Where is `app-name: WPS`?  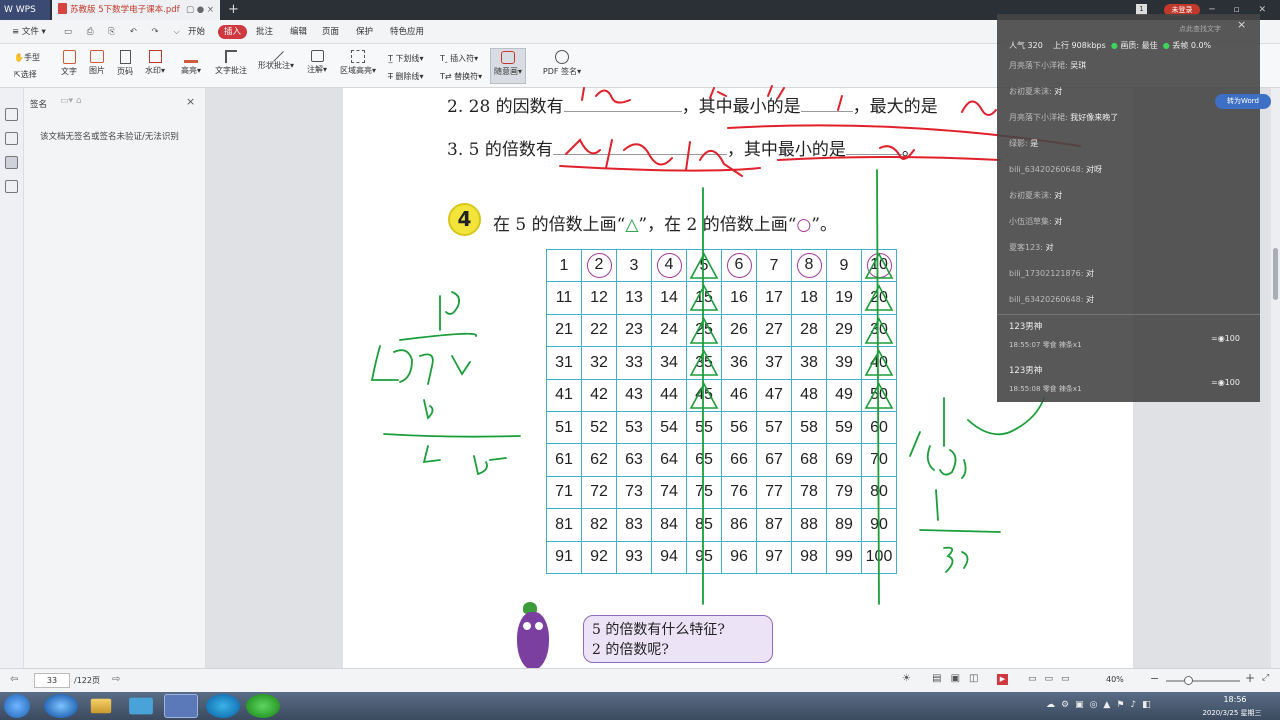
app-name: WPS is located at coordinates (25, 10).